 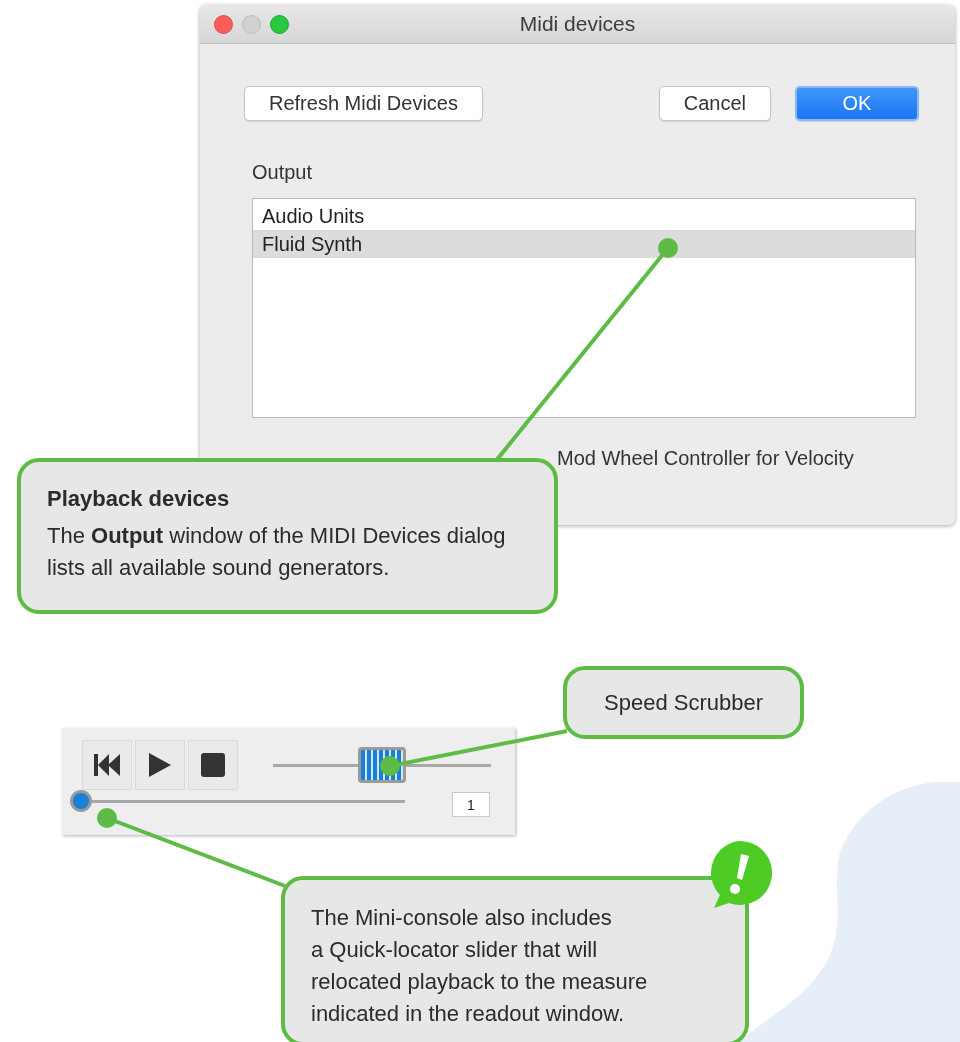 I want to click on output-label: Output, so click(x=283, y=172).